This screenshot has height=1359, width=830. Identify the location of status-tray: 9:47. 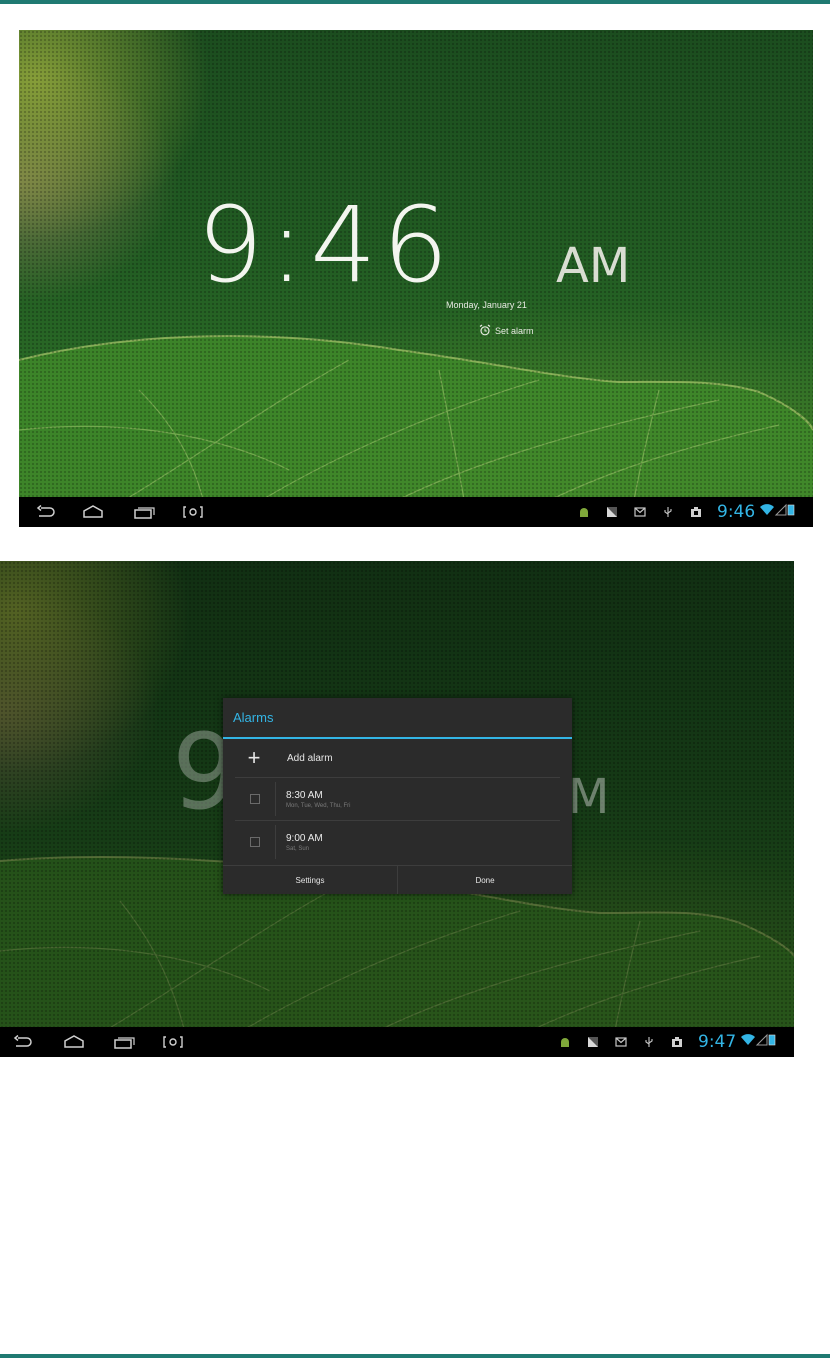
(667, 1042).